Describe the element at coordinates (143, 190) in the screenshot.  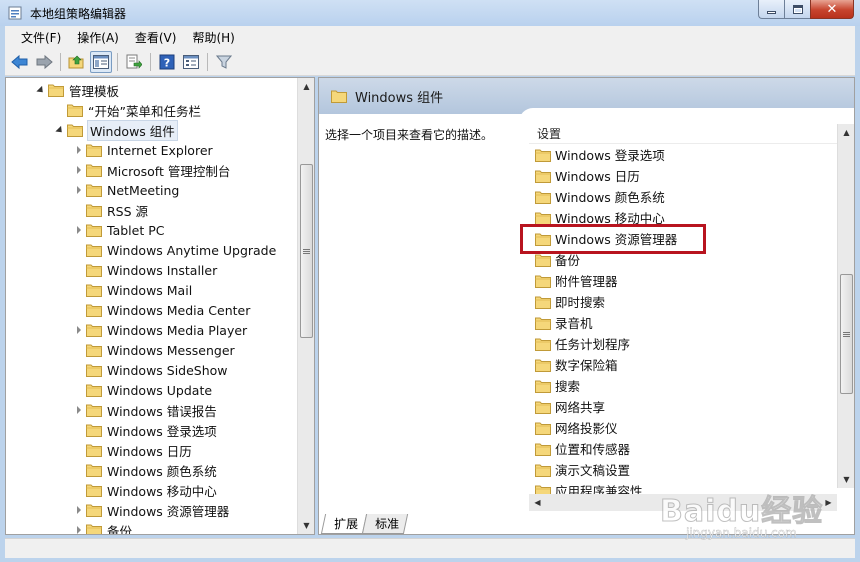
I see `tree-item-label: NetMeeting` at that location.